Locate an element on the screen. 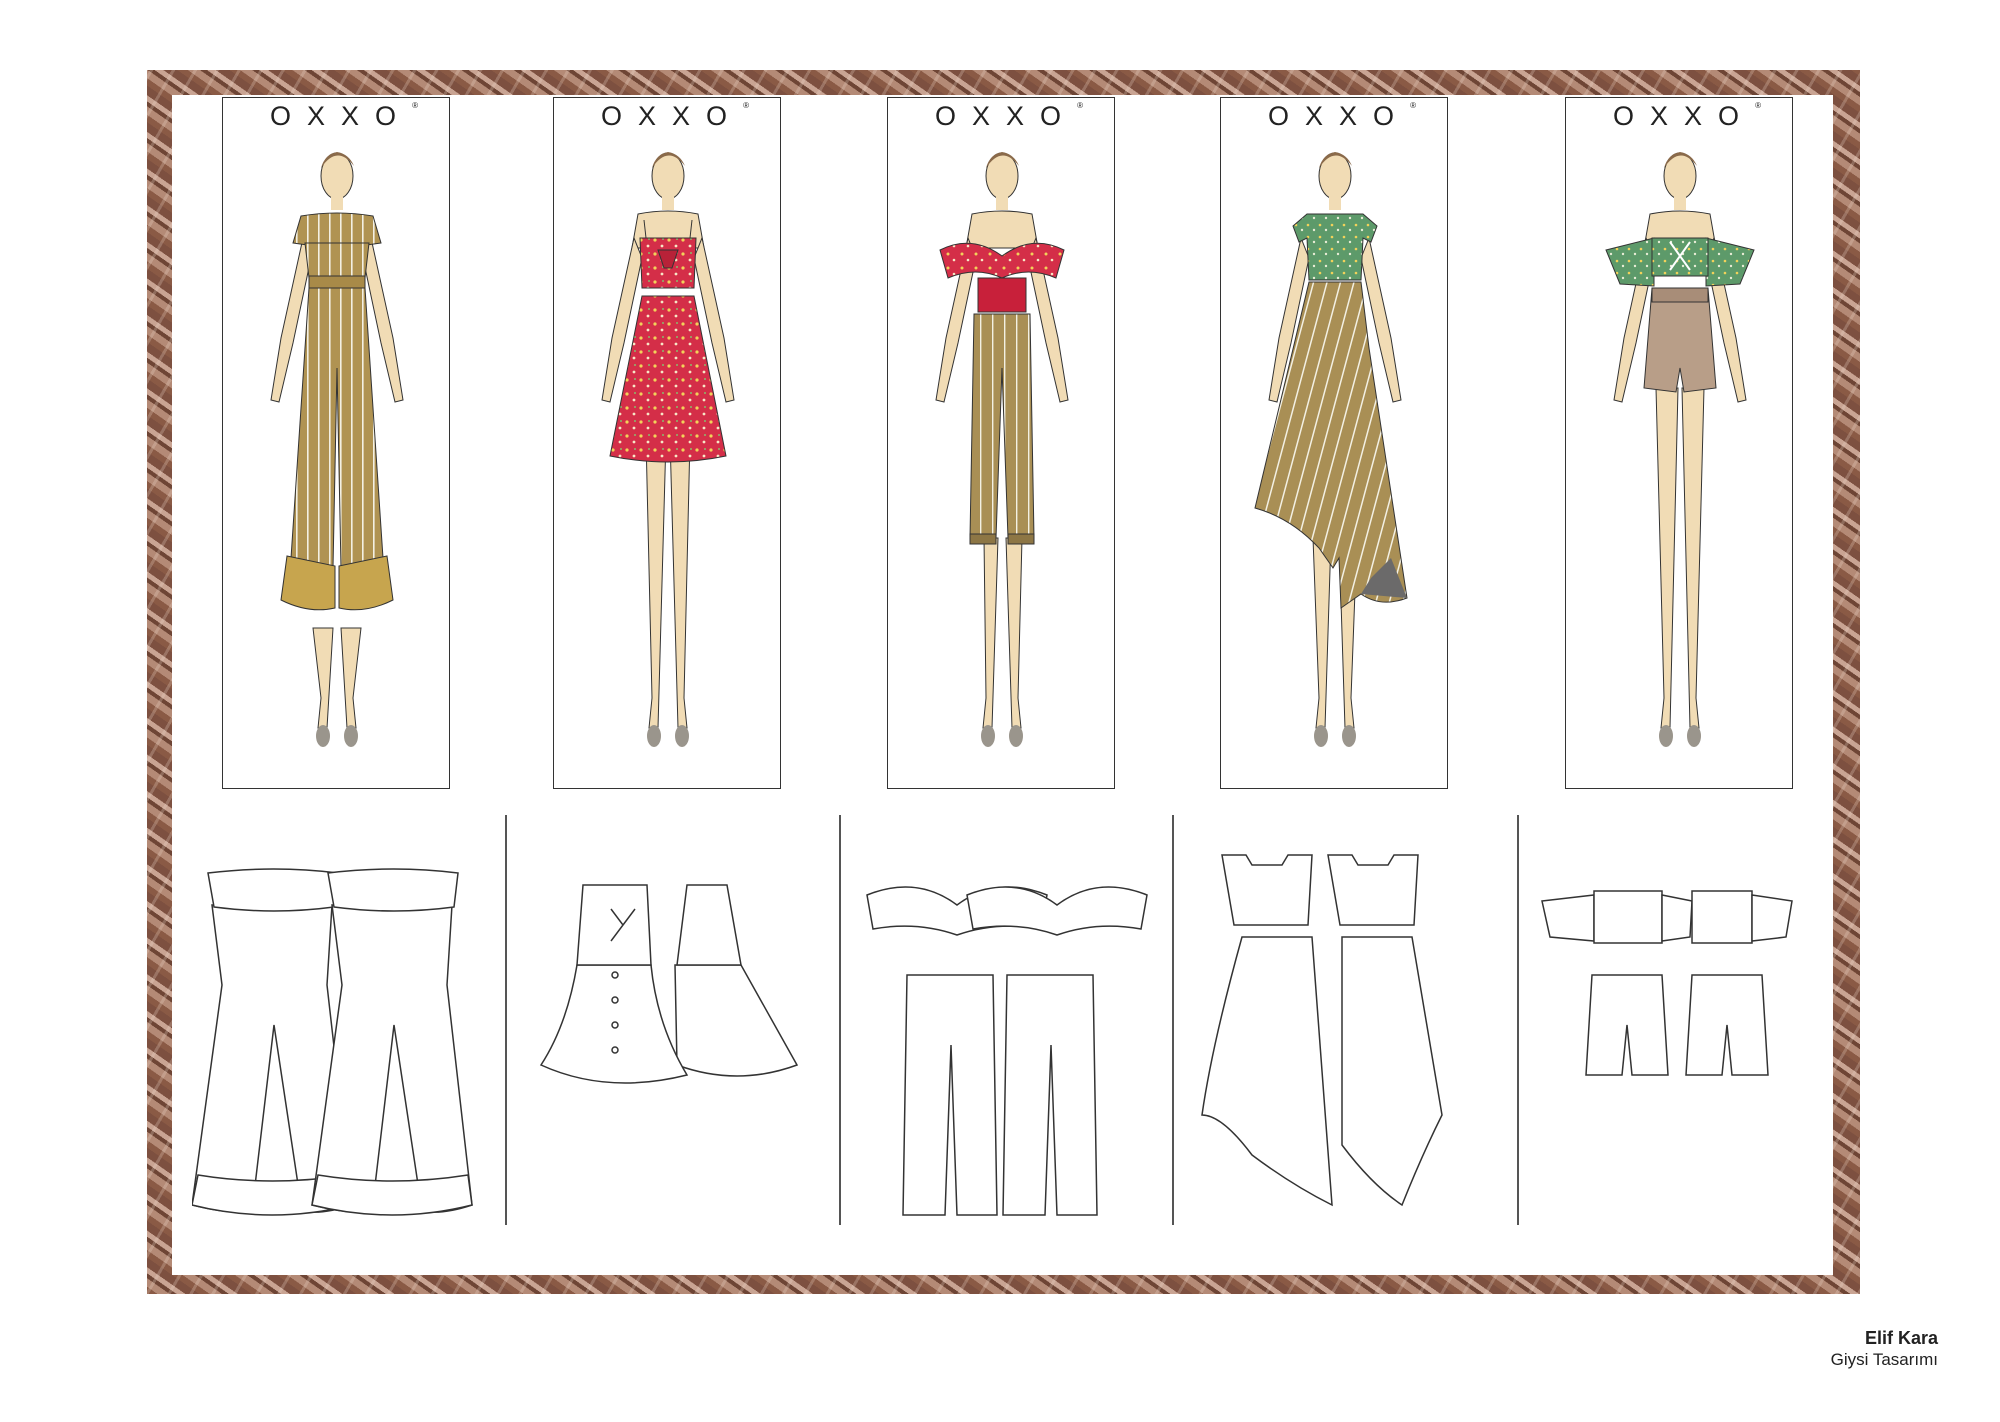 Image resolution: width=2000 pixels, height=1422 pixels. fashion-figure-dress is located at coordinates (668, 449).